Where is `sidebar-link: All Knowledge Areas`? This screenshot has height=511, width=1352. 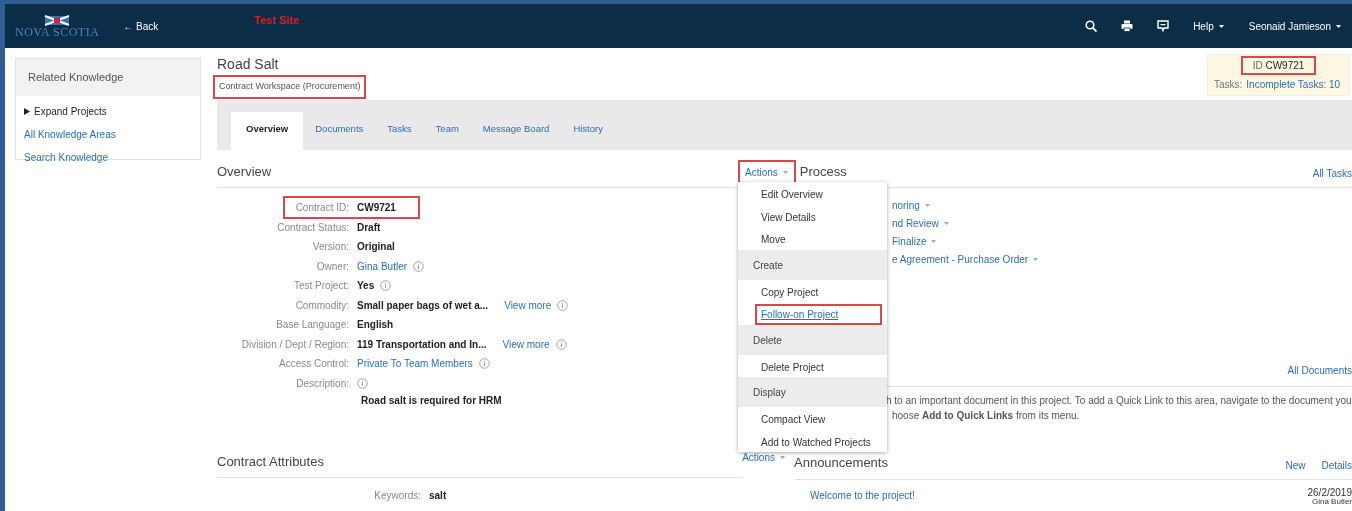 sidebar-link: All Knowledge Areas is located at coordinates (108, 134).